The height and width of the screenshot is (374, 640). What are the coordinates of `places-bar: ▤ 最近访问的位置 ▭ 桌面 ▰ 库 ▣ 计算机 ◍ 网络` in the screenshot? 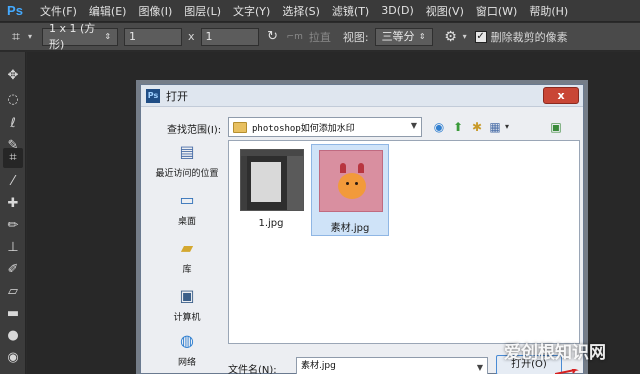 It's located at (187, 255).